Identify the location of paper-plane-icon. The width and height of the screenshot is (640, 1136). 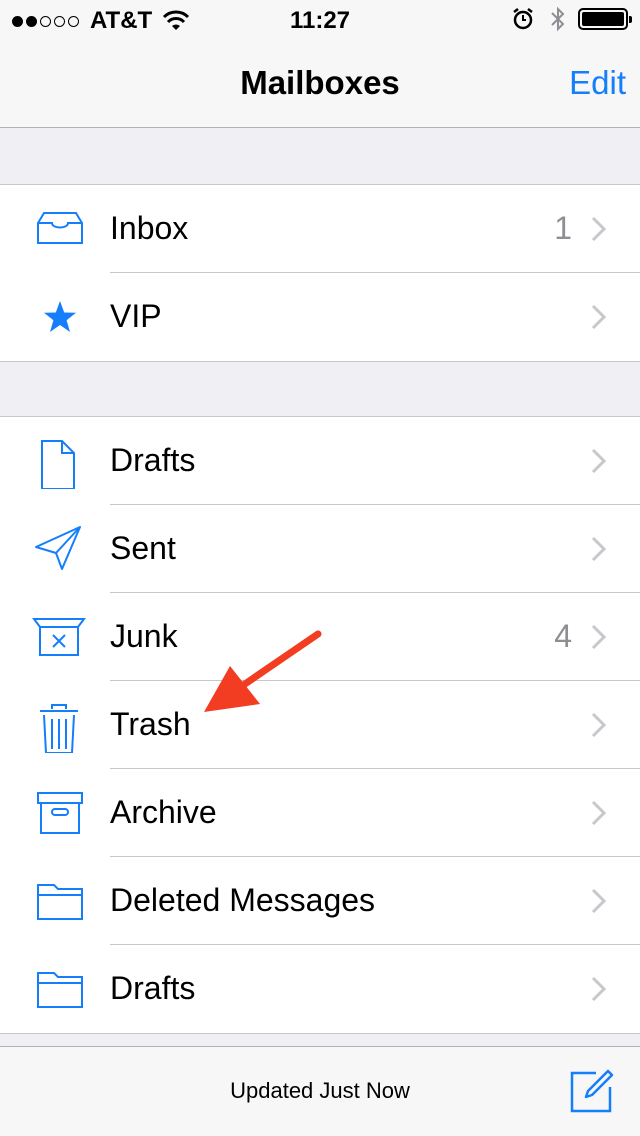
(58, 548).